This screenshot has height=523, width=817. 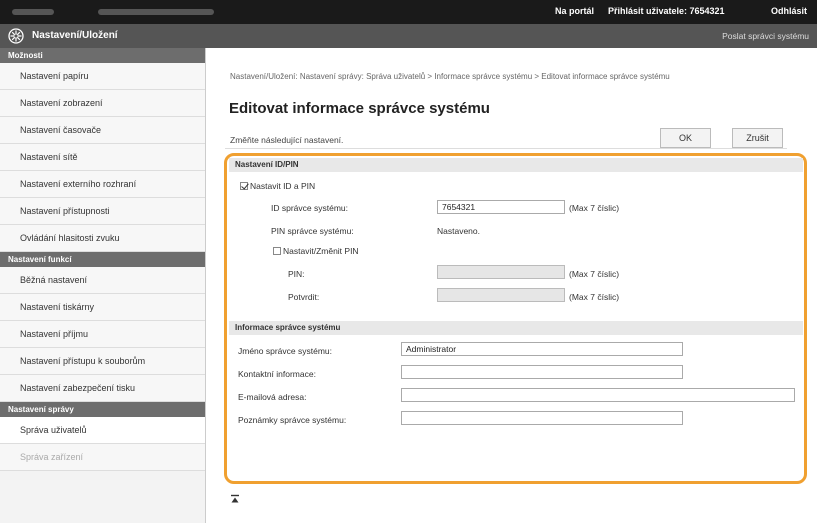 What do you see at coordinates (283, 186) in the screenshot?
I see `set-id-pin-label: Nastavit ID a PIN` at bounding box center [283, 186].